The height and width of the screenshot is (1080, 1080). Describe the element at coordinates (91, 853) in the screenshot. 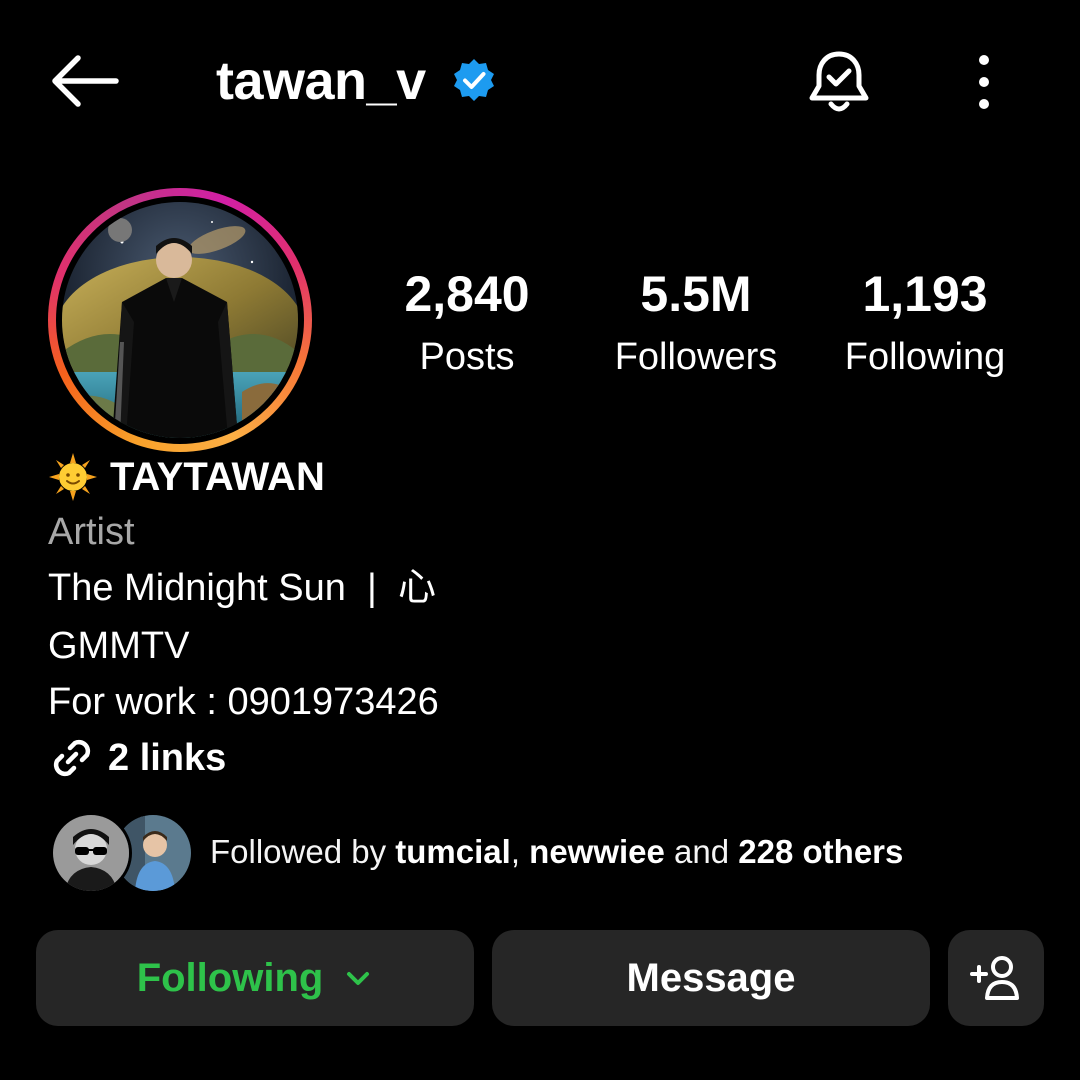

I see `avatar` at that location.